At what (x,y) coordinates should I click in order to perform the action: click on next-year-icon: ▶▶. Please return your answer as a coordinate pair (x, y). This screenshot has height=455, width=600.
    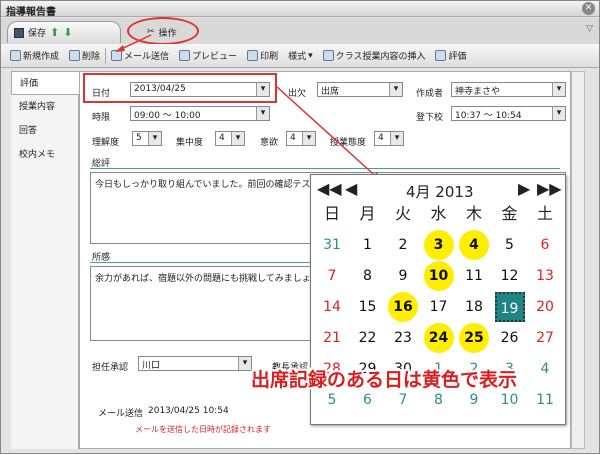
    Looking at the image, I should click on (549, 188).